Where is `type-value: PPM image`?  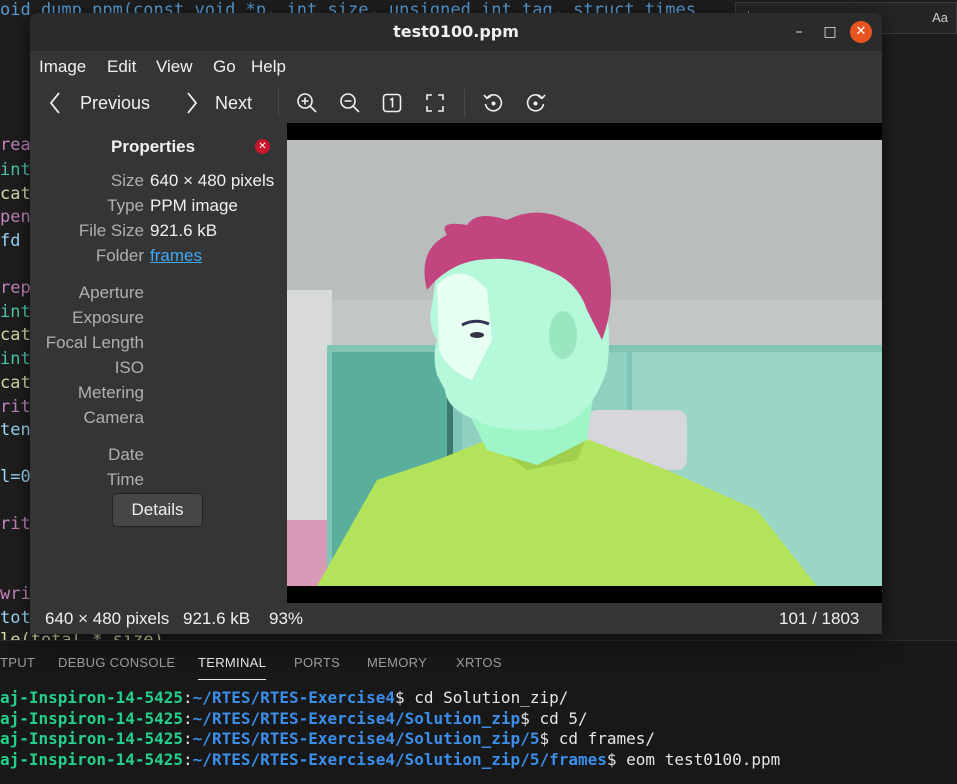
type-value: PPM image is located at coordinates (194, 205).